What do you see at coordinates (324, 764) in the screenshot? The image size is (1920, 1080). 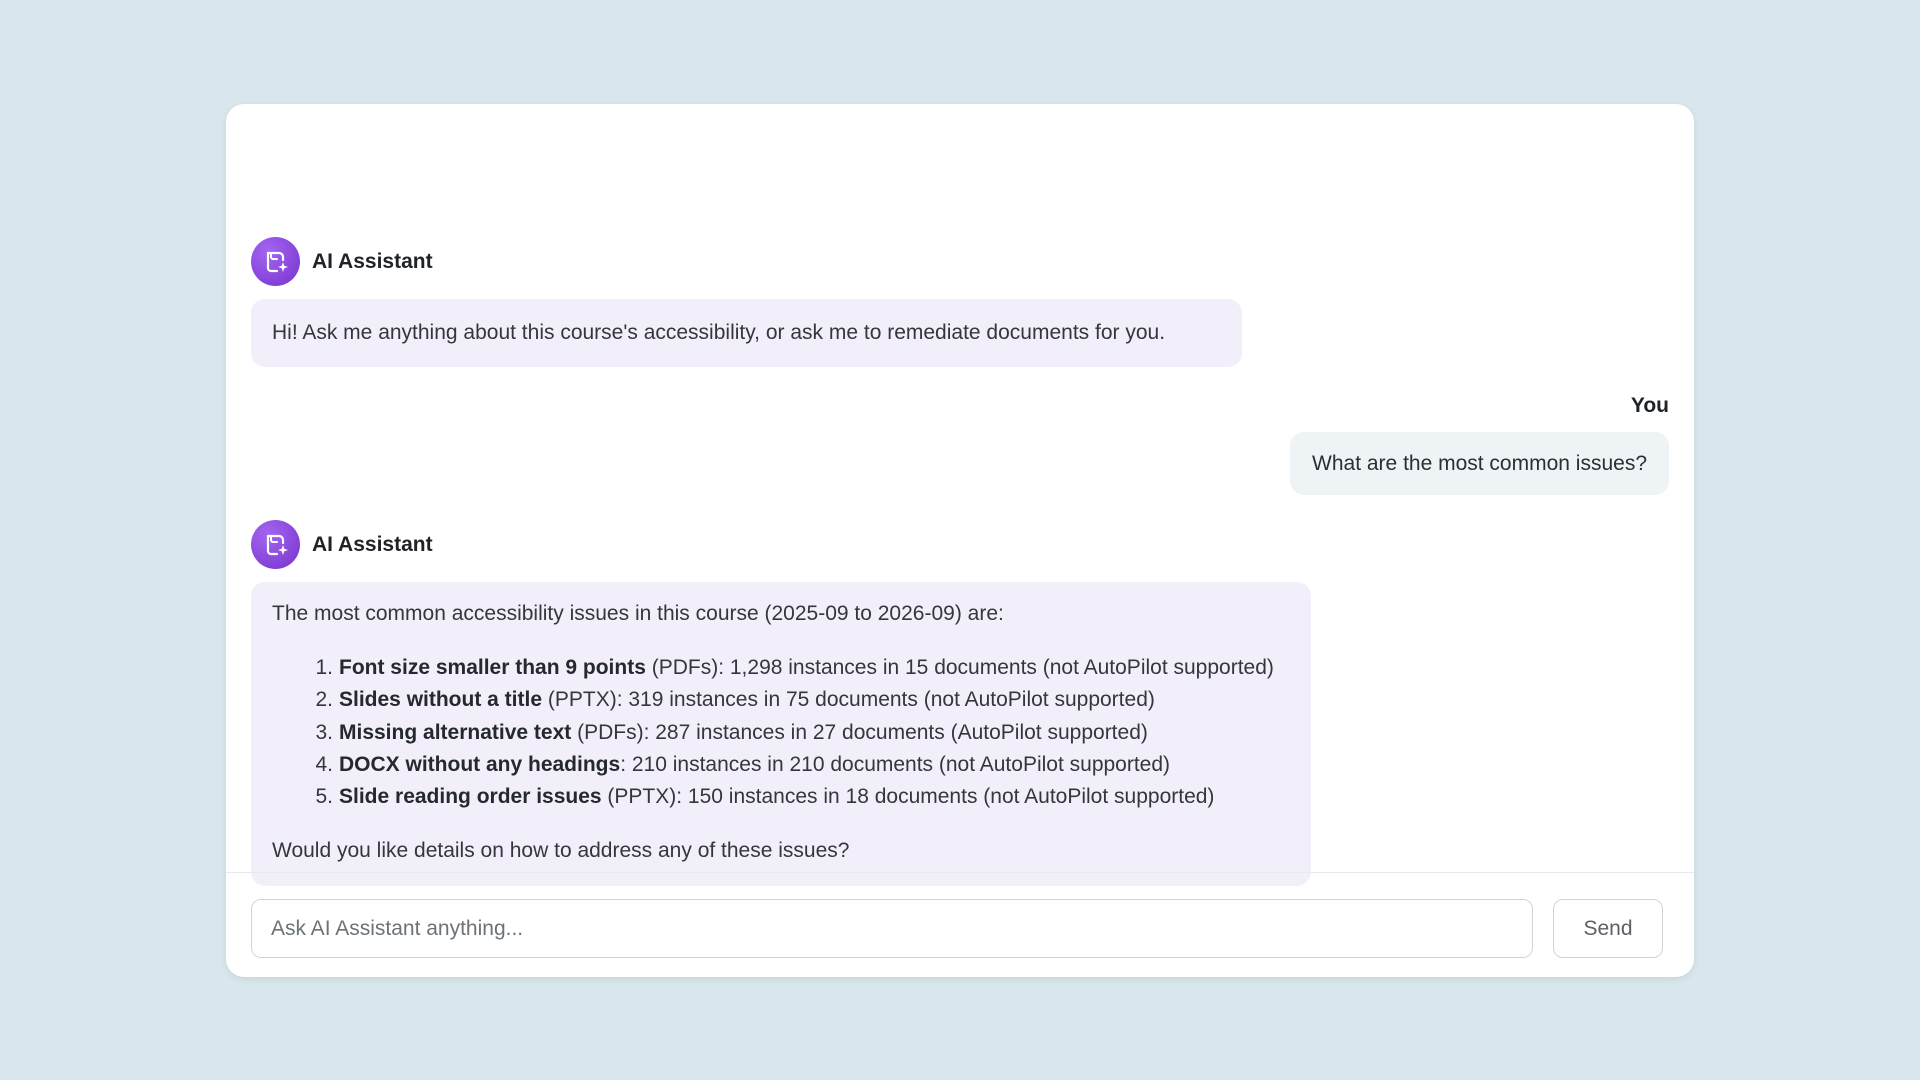 I see `list-item-number: 4.` at bounding box center [324, 764].